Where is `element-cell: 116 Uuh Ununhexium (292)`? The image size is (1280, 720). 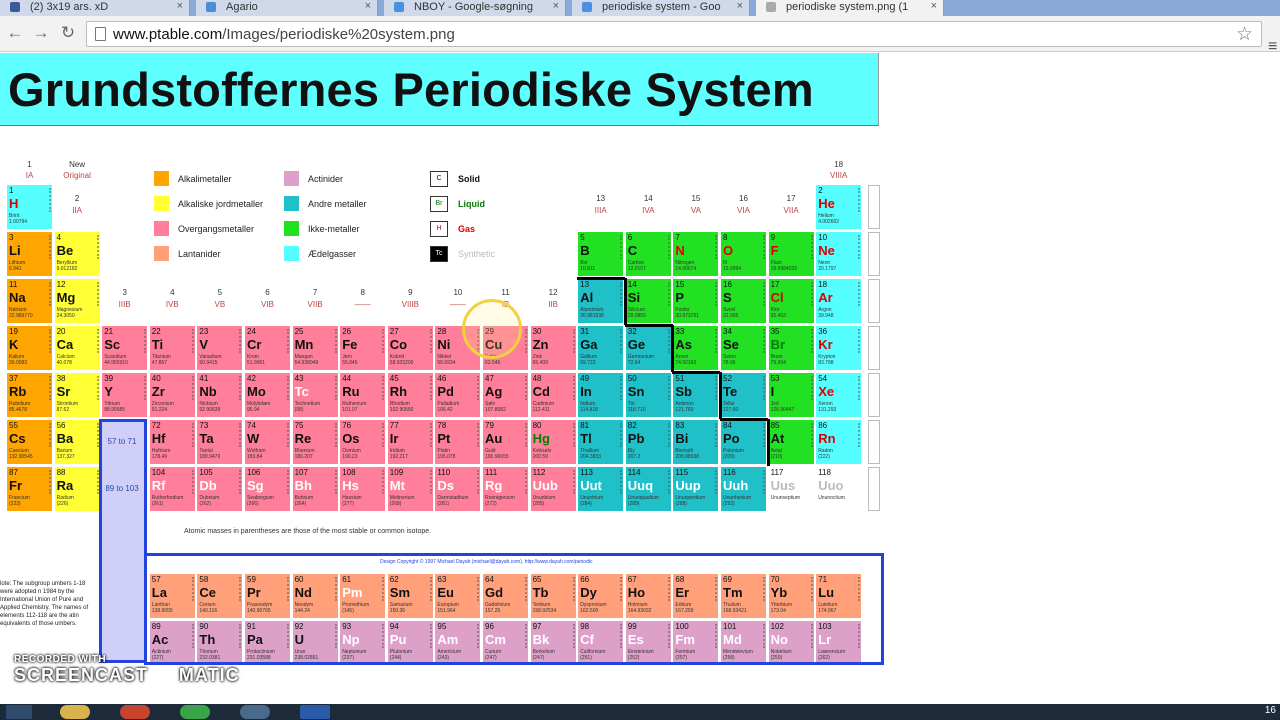 element-cell: 116 Uuh Ununhexium (292) is located at coordinates (743, 489).